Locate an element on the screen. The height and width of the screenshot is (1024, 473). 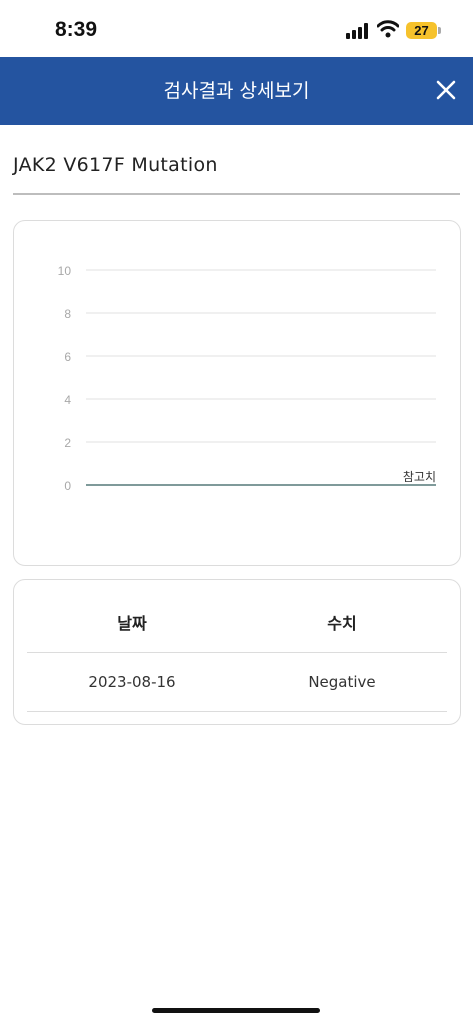
y-tick-label: 8 is located at coordinates (67, 314).